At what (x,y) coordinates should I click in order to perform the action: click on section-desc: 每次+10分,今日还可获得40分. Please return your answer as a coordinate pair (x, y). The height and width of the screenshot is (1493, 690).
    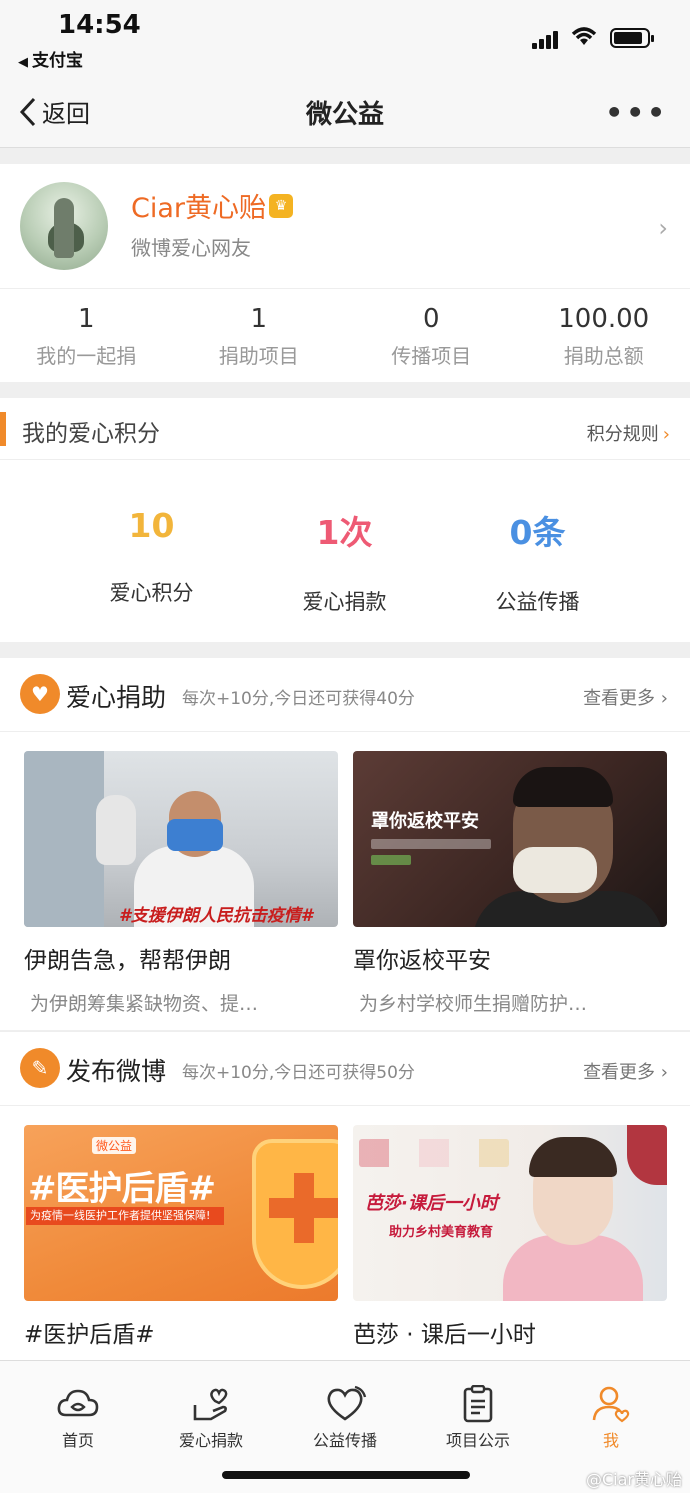
    Looking at the image, I should click on (298, 699).